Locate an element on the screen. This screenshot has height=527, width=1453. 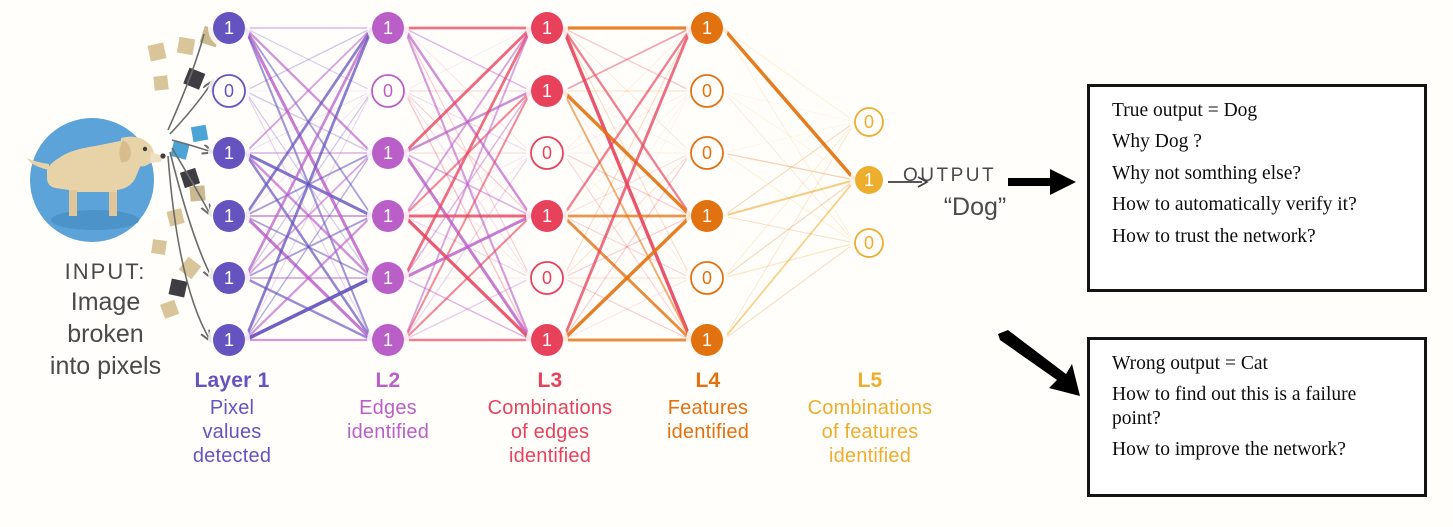
layer-title-l3: L3 is located at coordinates (550, 380).